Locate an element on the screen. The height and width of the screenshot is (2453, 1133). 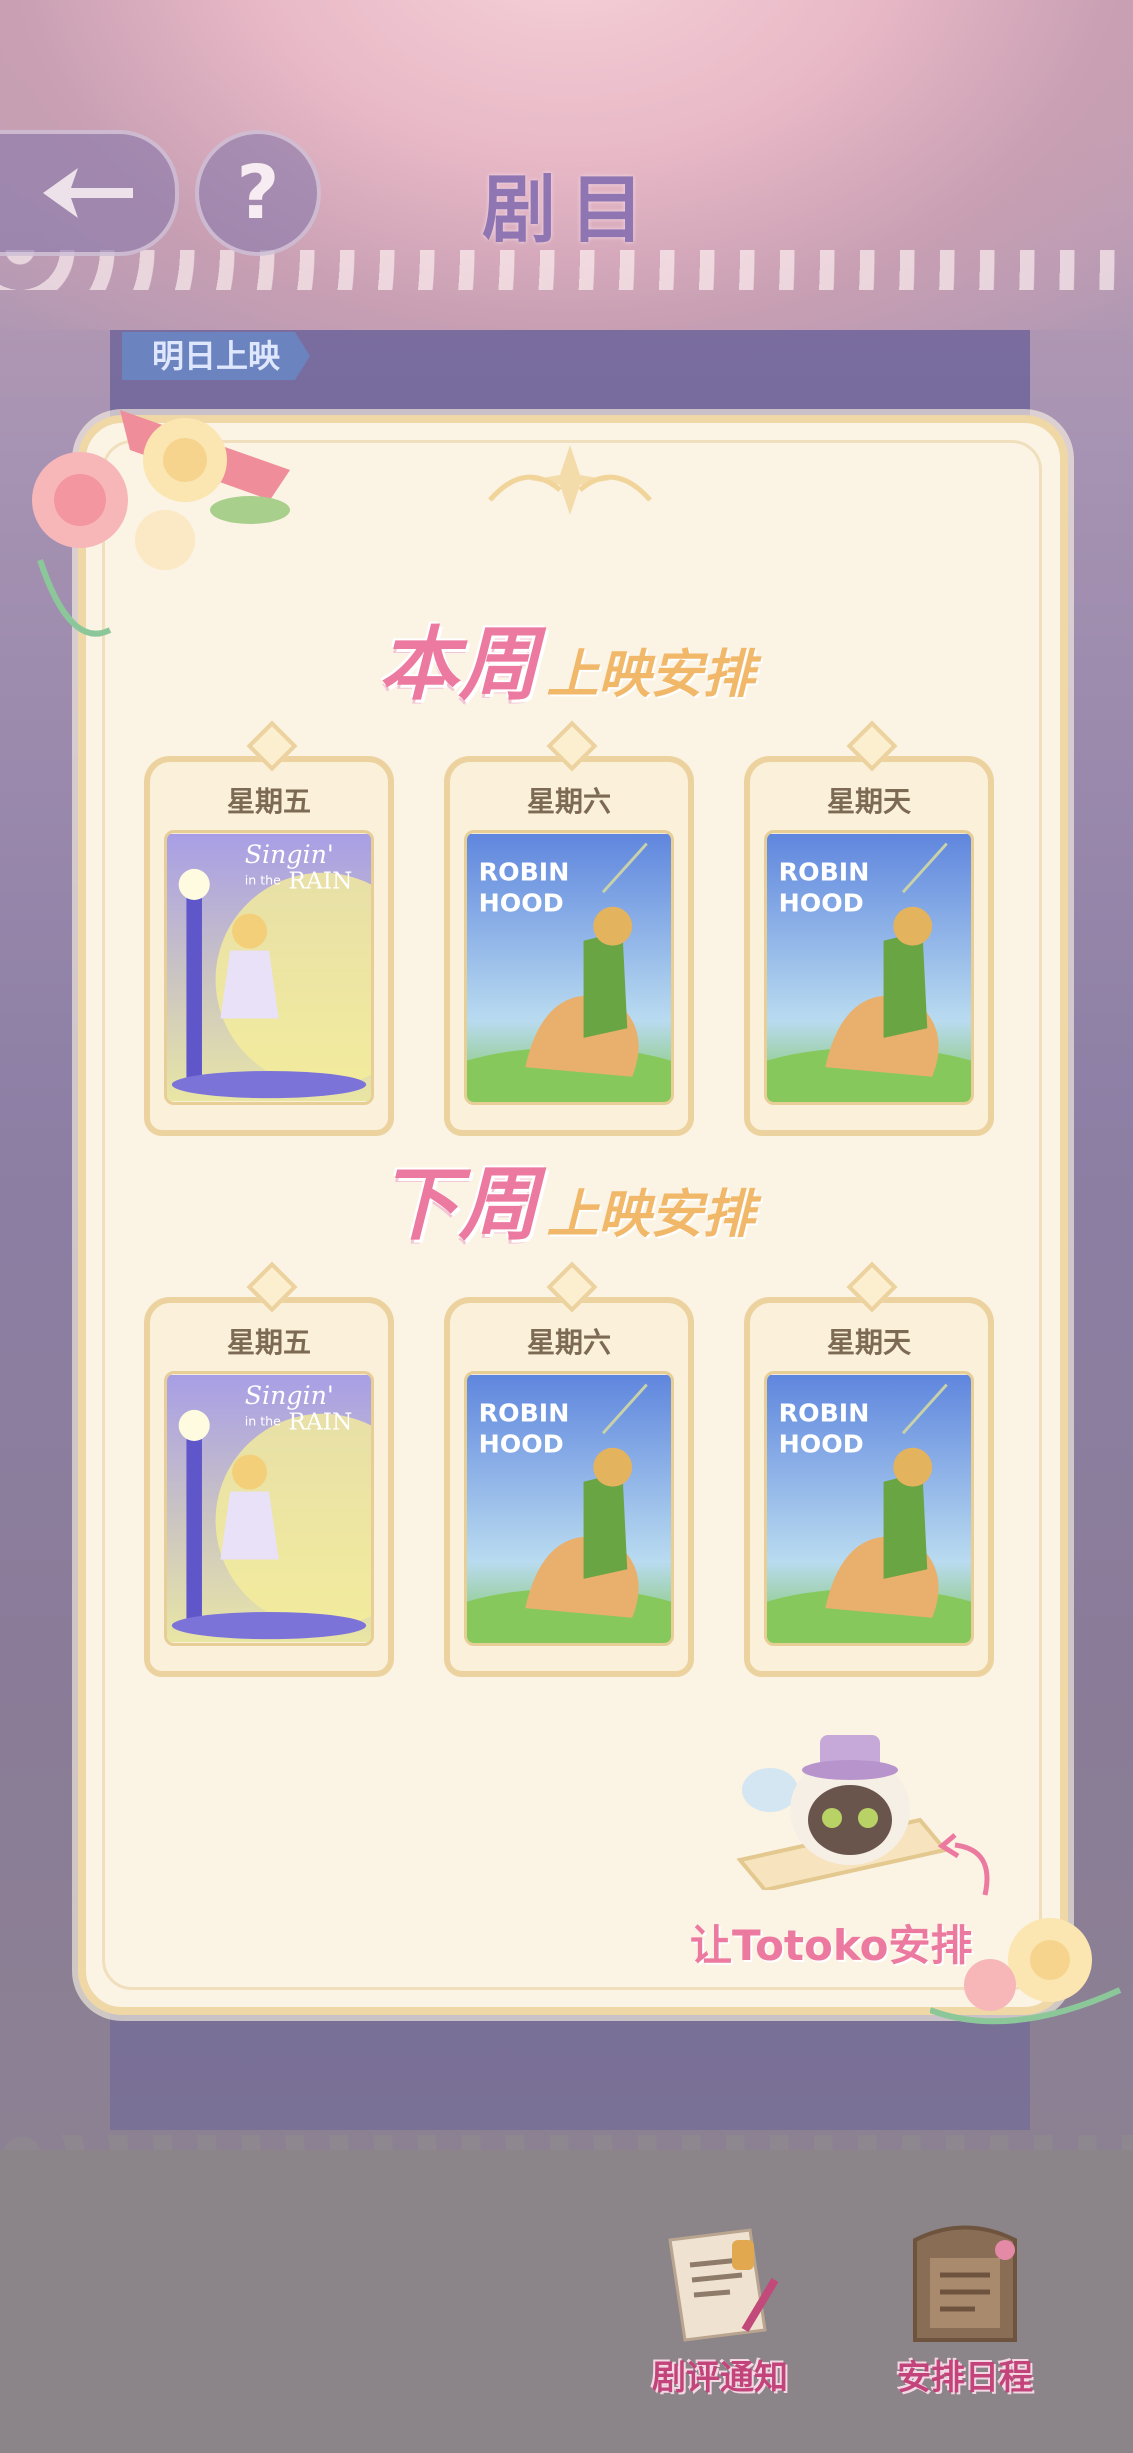
question-mark-icon: ? is located at coordinates (258, 193).